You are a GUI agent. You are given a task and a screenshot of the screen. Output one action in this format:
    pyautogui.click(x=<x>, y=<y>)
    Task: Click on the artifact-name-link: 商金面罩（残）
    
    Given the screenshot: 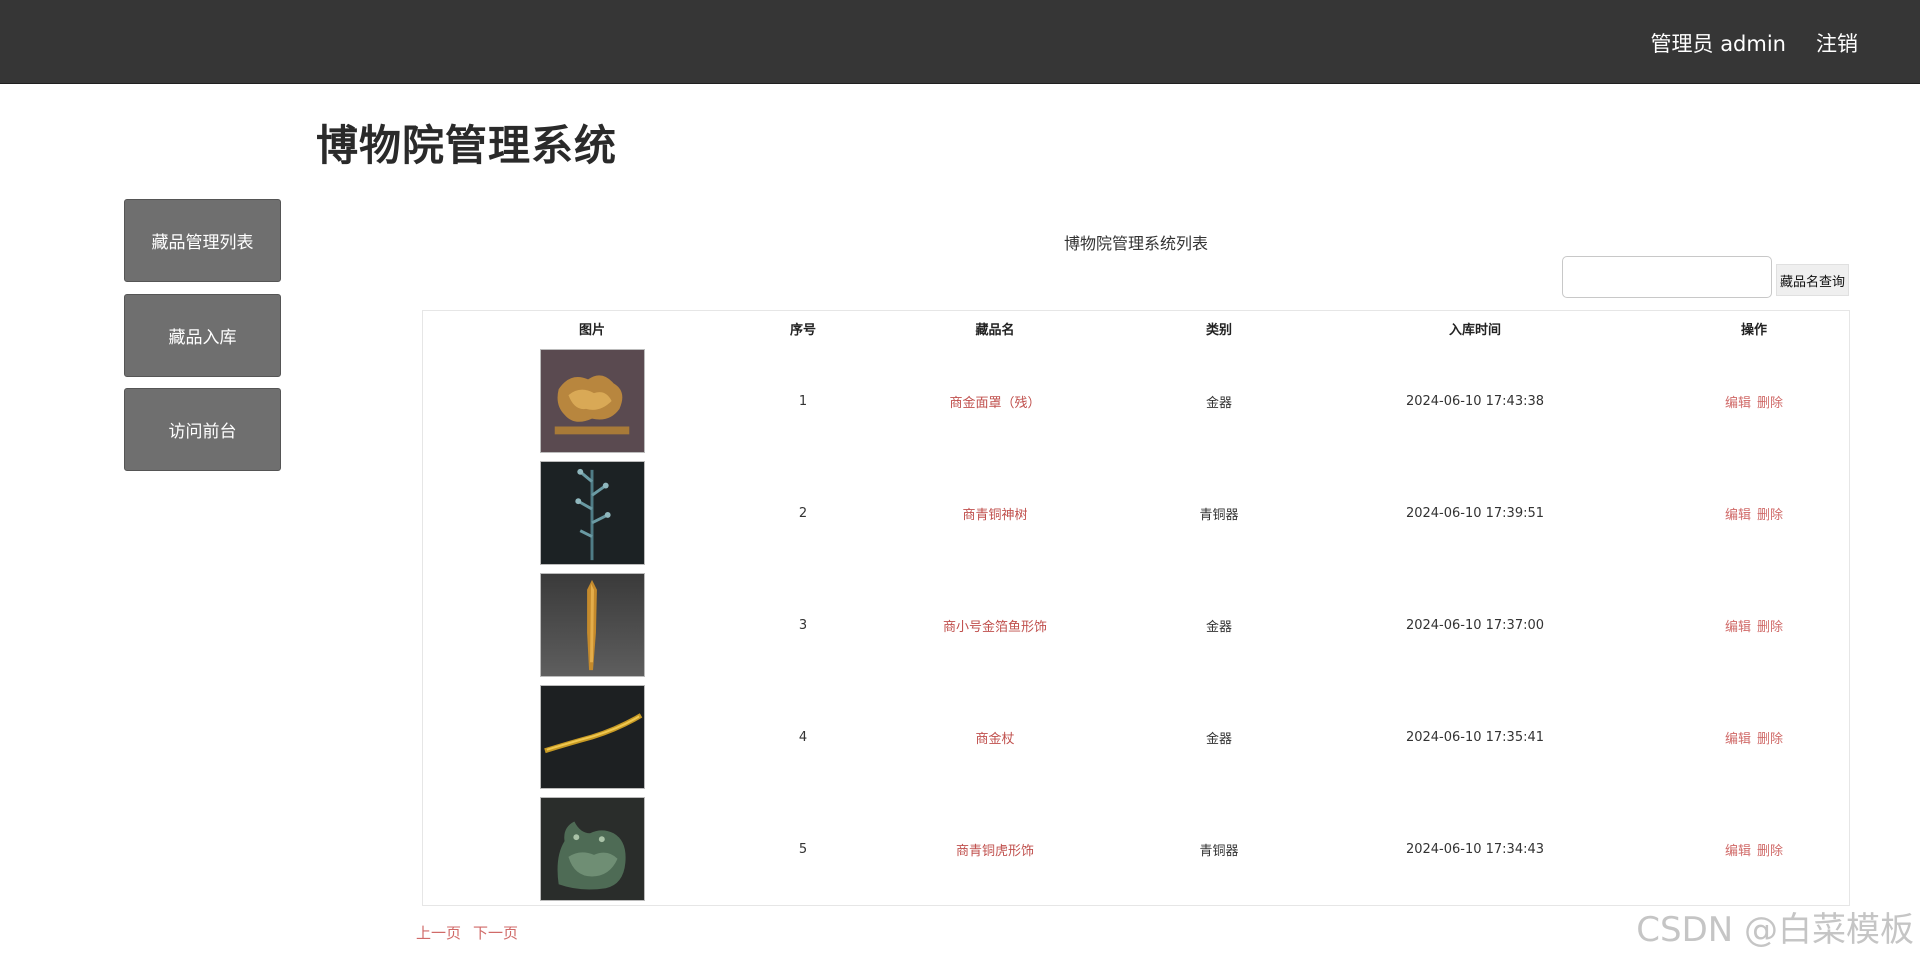 What is the action you would take?
    pyautogui.click(x=994, y=403)
    